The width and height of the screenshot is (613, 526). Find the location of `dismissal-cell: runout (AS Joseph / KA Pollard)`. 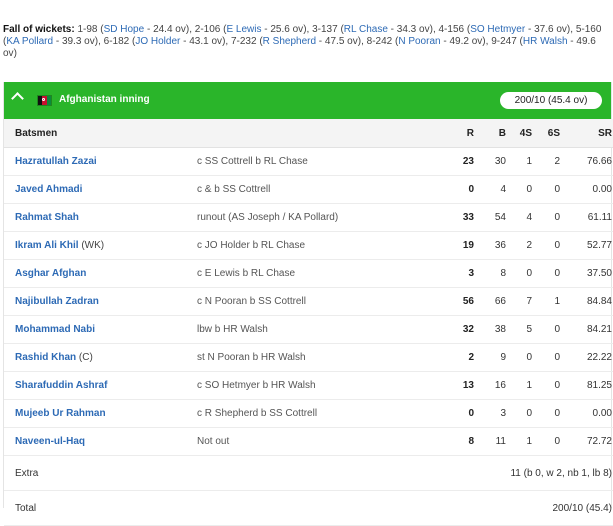

dismissal-cell: runout (AS Joseph / KA Pollard) is located at coordinates (317, 217).